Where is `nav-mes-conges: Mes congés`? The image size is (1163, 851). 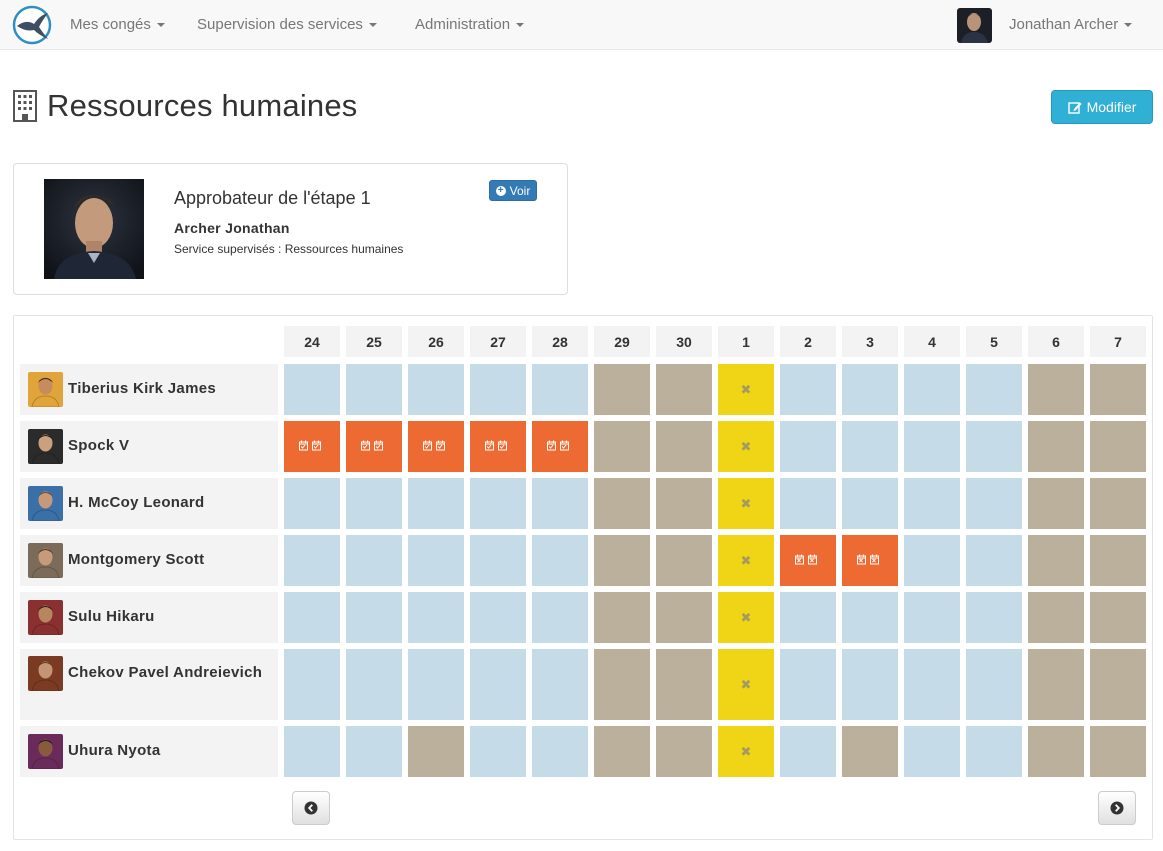
nav-mes-conges: Mes congés is located at coordinates (117, 25).